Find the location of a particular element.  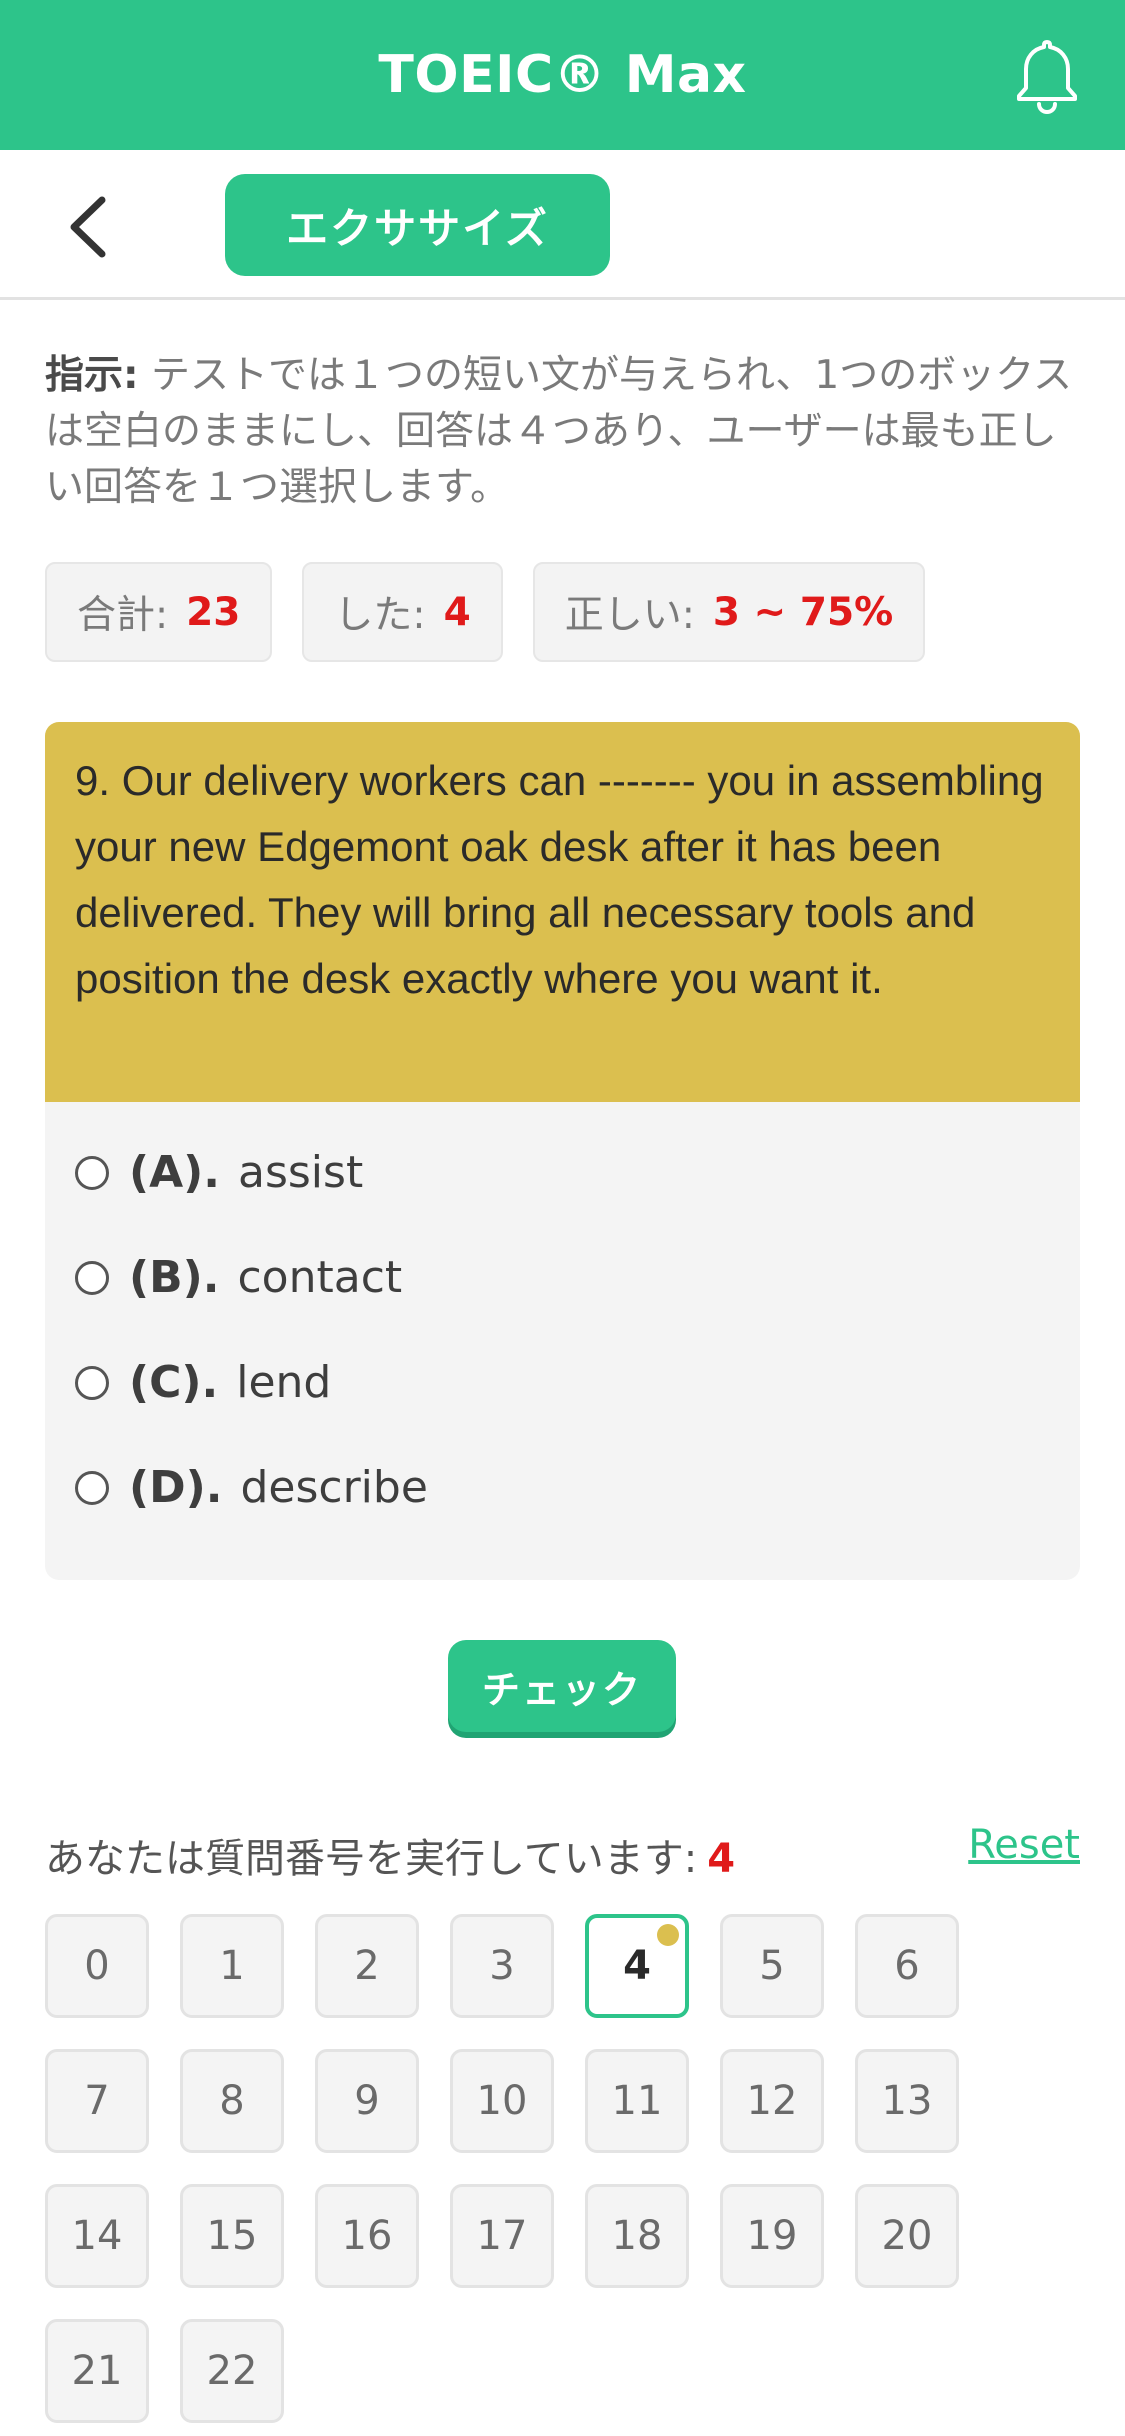

question-number-label: 0 is located at coordinates (97, 1966).